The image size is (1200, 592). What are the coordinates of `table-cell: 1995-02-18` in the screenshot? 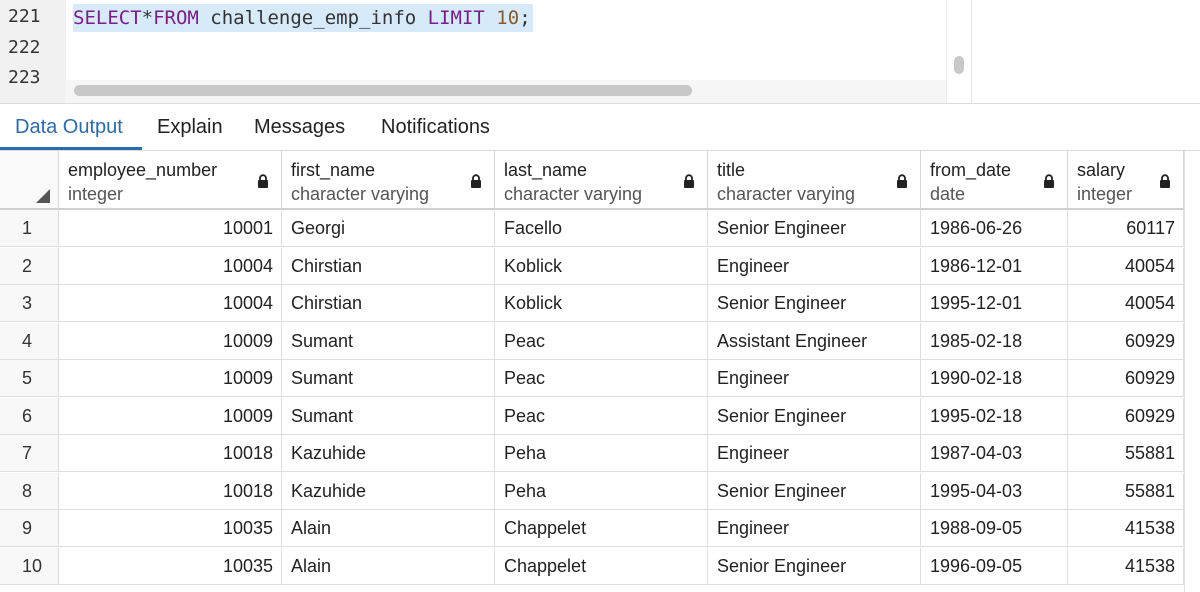 It's located at (994, 416).